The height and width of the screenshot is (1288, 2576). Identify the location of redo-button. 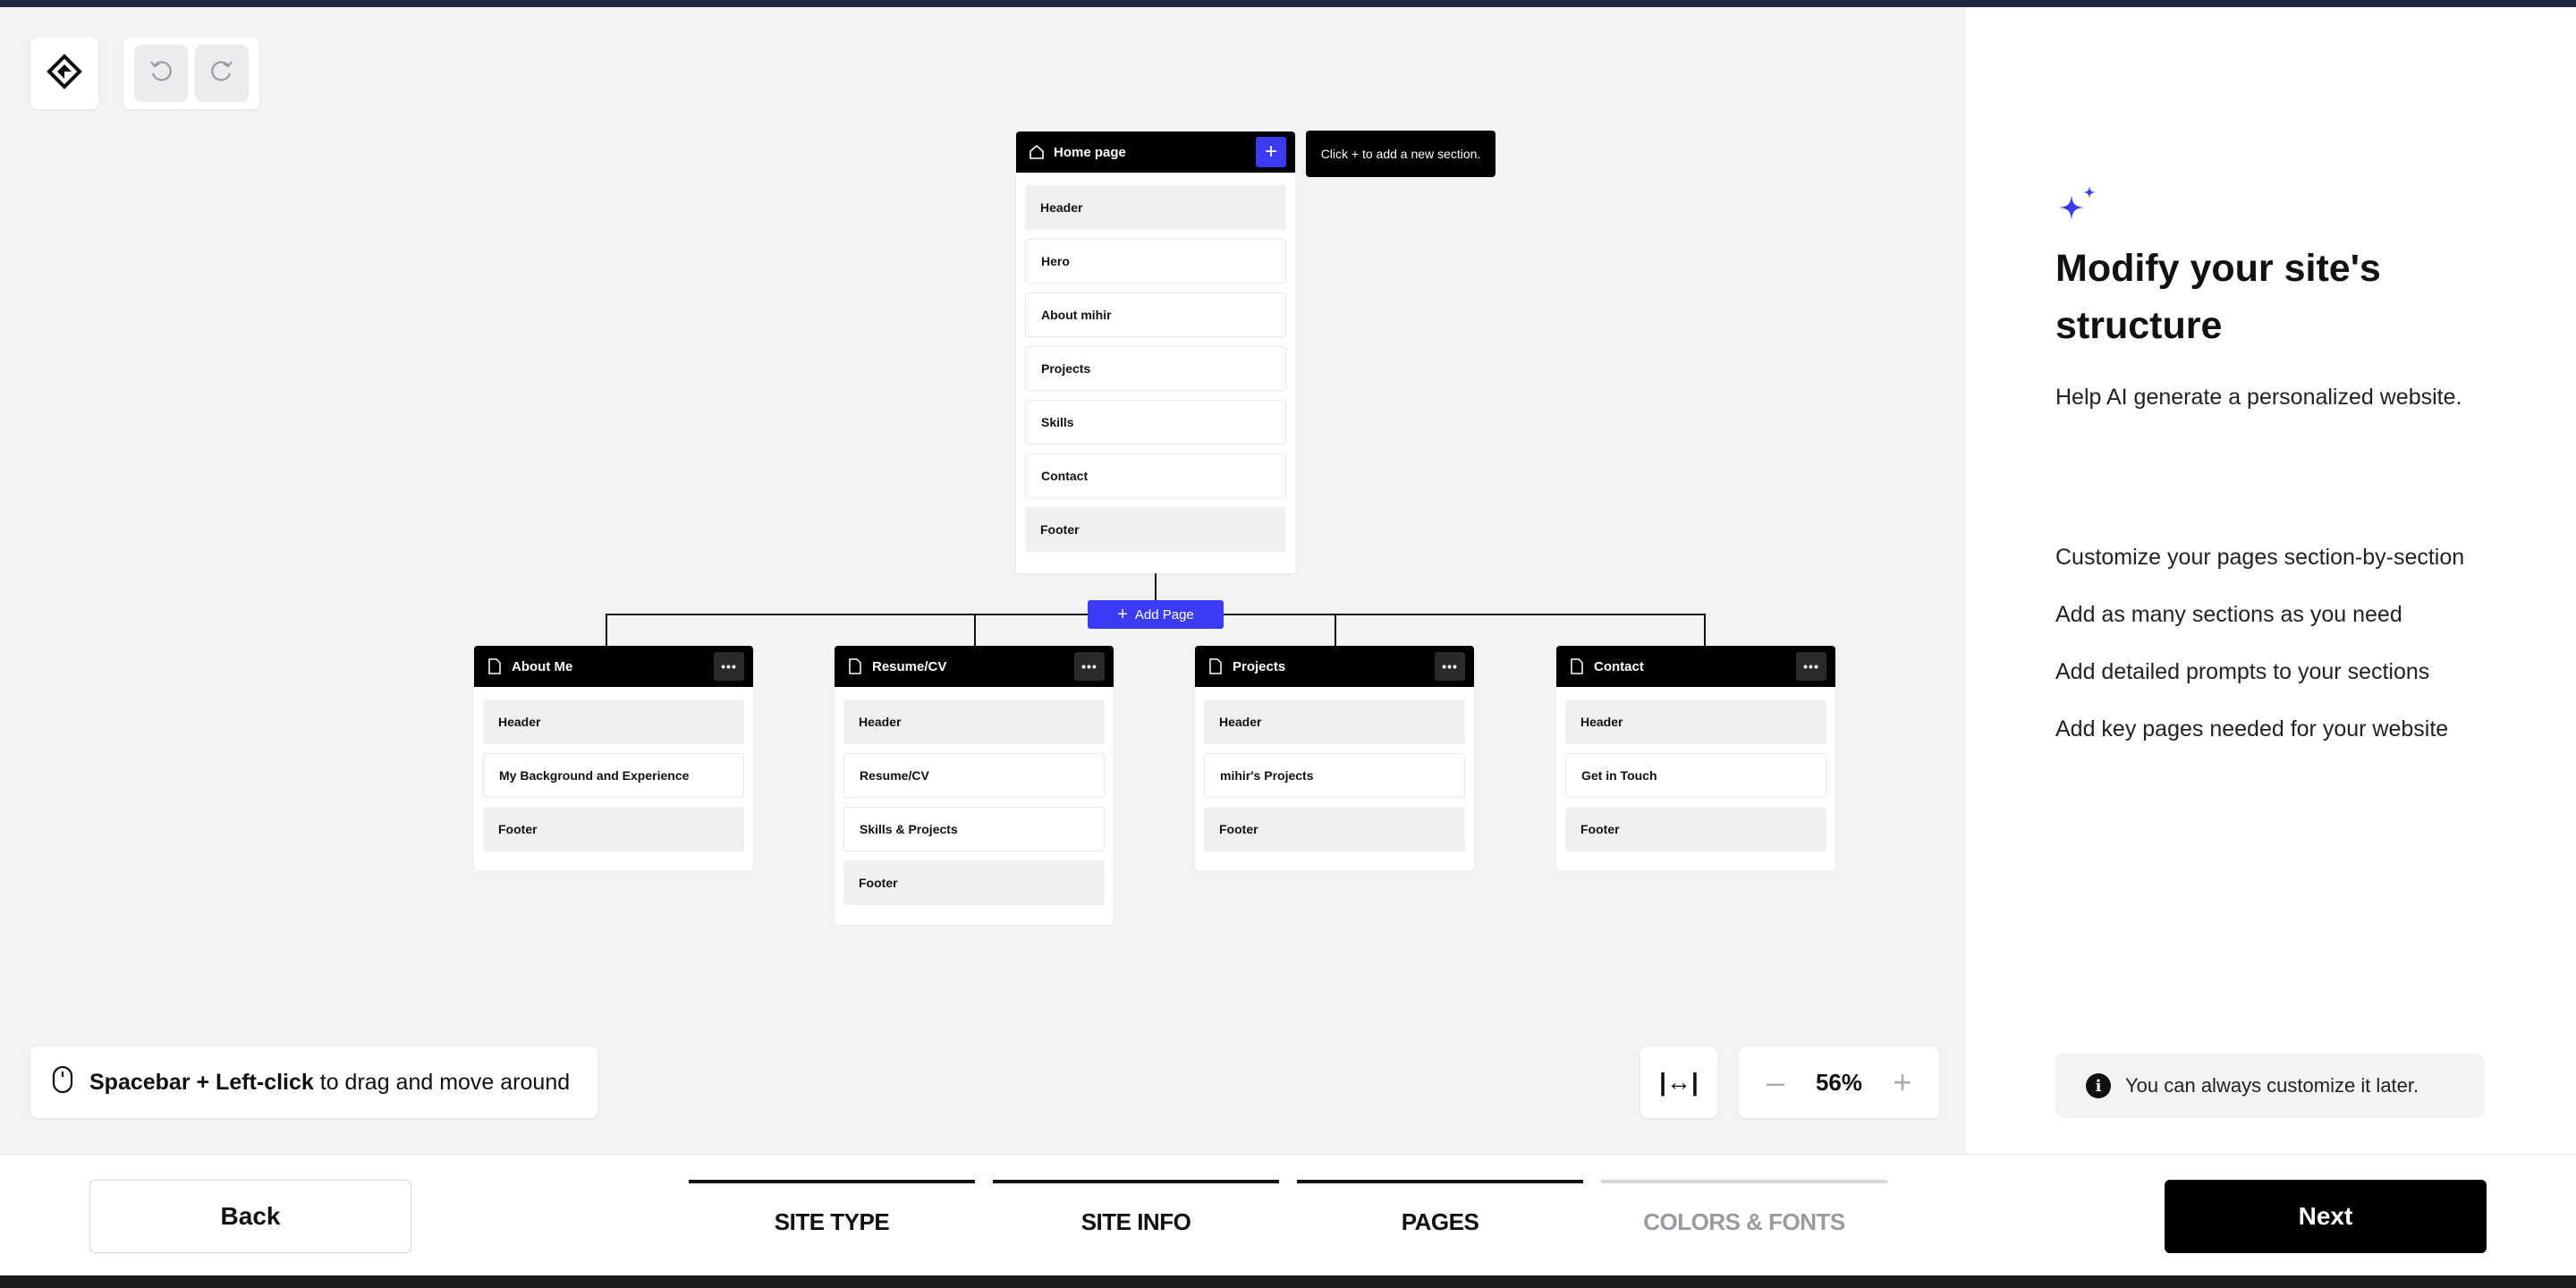
(222, 73).